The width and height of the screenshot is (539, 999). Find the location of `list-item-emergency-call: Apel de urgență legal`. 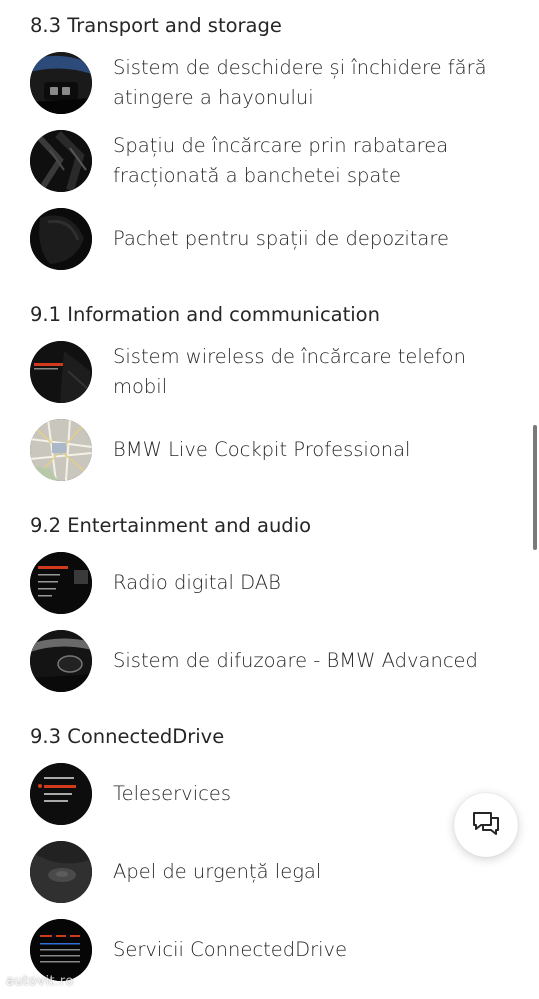

list-item-emergency-call: Apel de urgență legal is located at coordinates (270, 872).